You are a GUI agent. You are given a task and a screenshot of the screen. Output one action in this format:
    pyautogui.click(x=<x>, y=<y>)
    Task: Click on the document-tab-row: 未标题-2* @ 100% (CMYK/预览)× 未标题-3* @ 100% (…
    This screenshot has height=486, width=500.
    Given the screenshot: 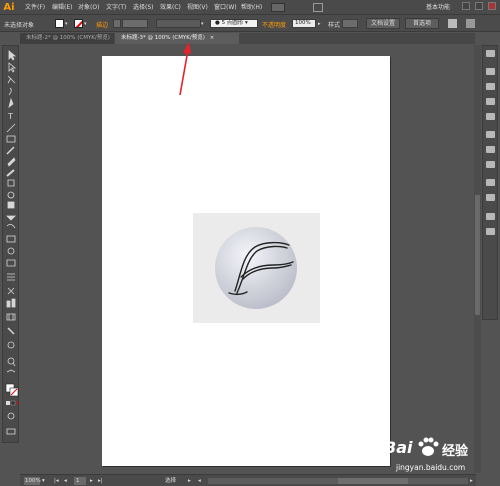 What is the action you would take?
    pyautogui.click(x=247, y=38)
    